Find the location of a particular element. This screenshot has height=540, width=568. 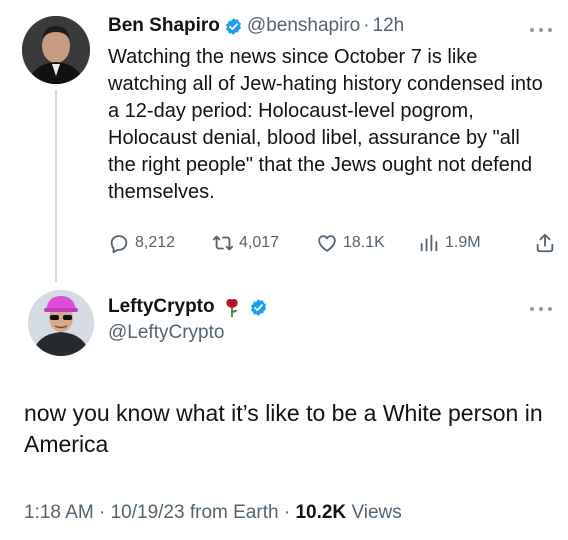

tweet-date: 10/19/23 is located at coordinates (148, 512).